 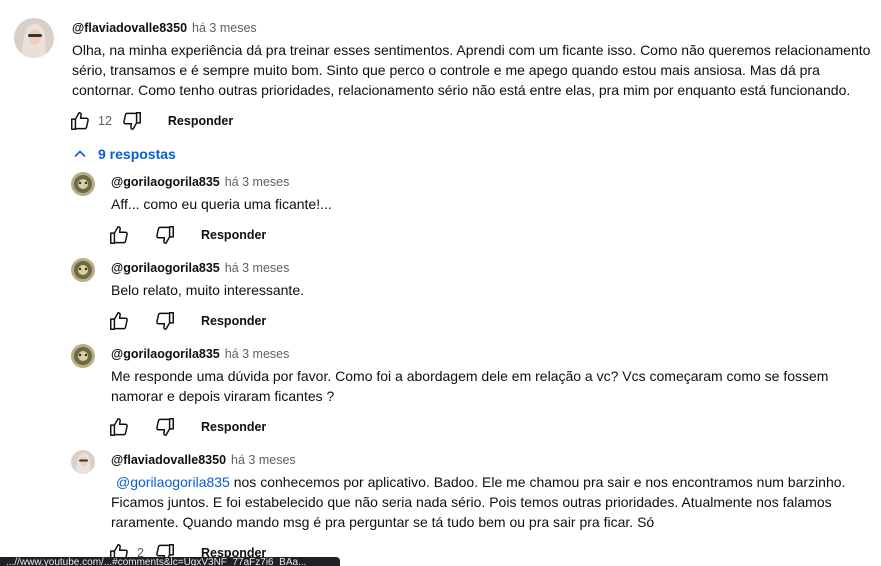 What do you see at coordinates (105, 121) in the screenshot?
I see `like-count: 12` at bounding box center [105, 121].